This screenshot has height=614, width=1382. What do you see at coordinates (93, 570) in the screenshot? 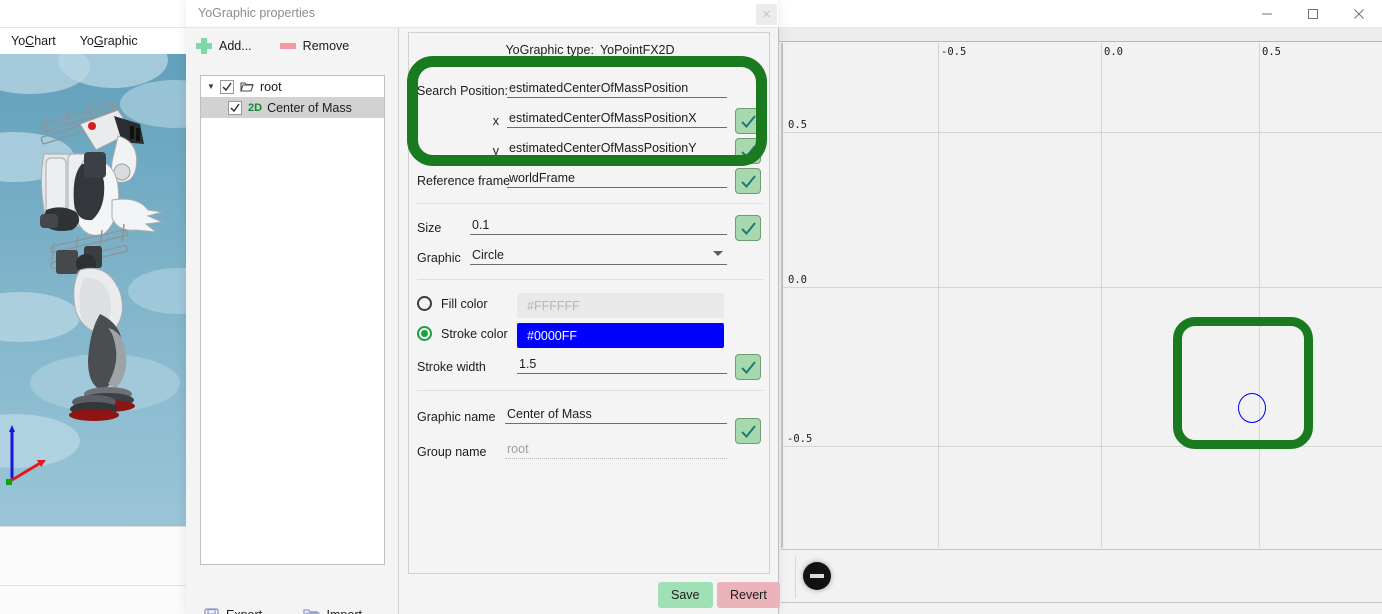
I see `simulation-bottom-panel` at bounding box center [93, 570].